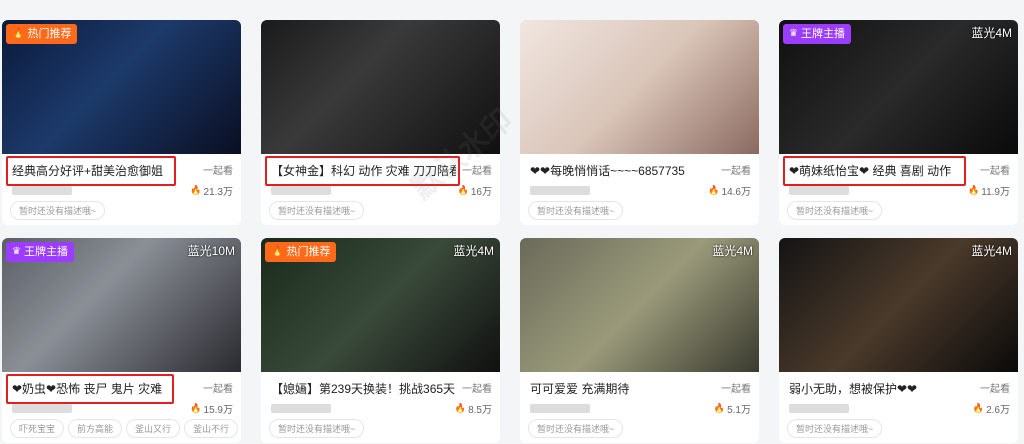 Image resolution: width=1024 pixels, height=444 pixels. What do you see at coordinates (95, 428) in the screenshot?
I see `tag: 前方高能` at bounding box center [95, 428].